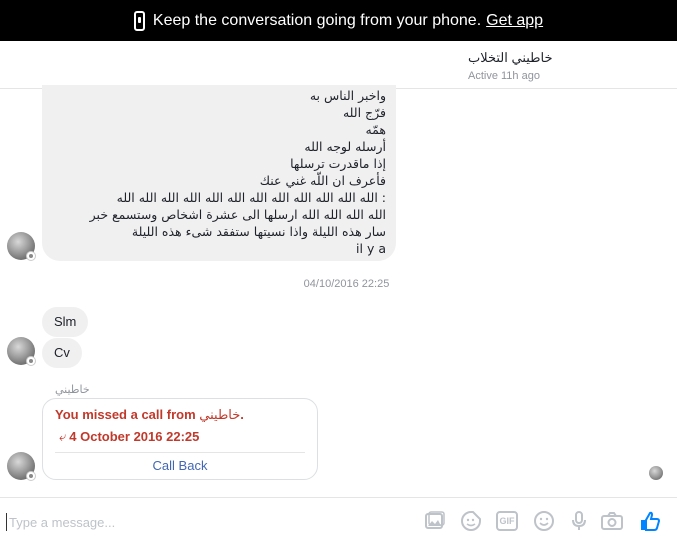 The height and width of the screenshot is (538, 677). Describe the element at coordinates (322, 180) in the screenshot. I see `message-line: فأعرف ان اللّه غني عنك` at that location.